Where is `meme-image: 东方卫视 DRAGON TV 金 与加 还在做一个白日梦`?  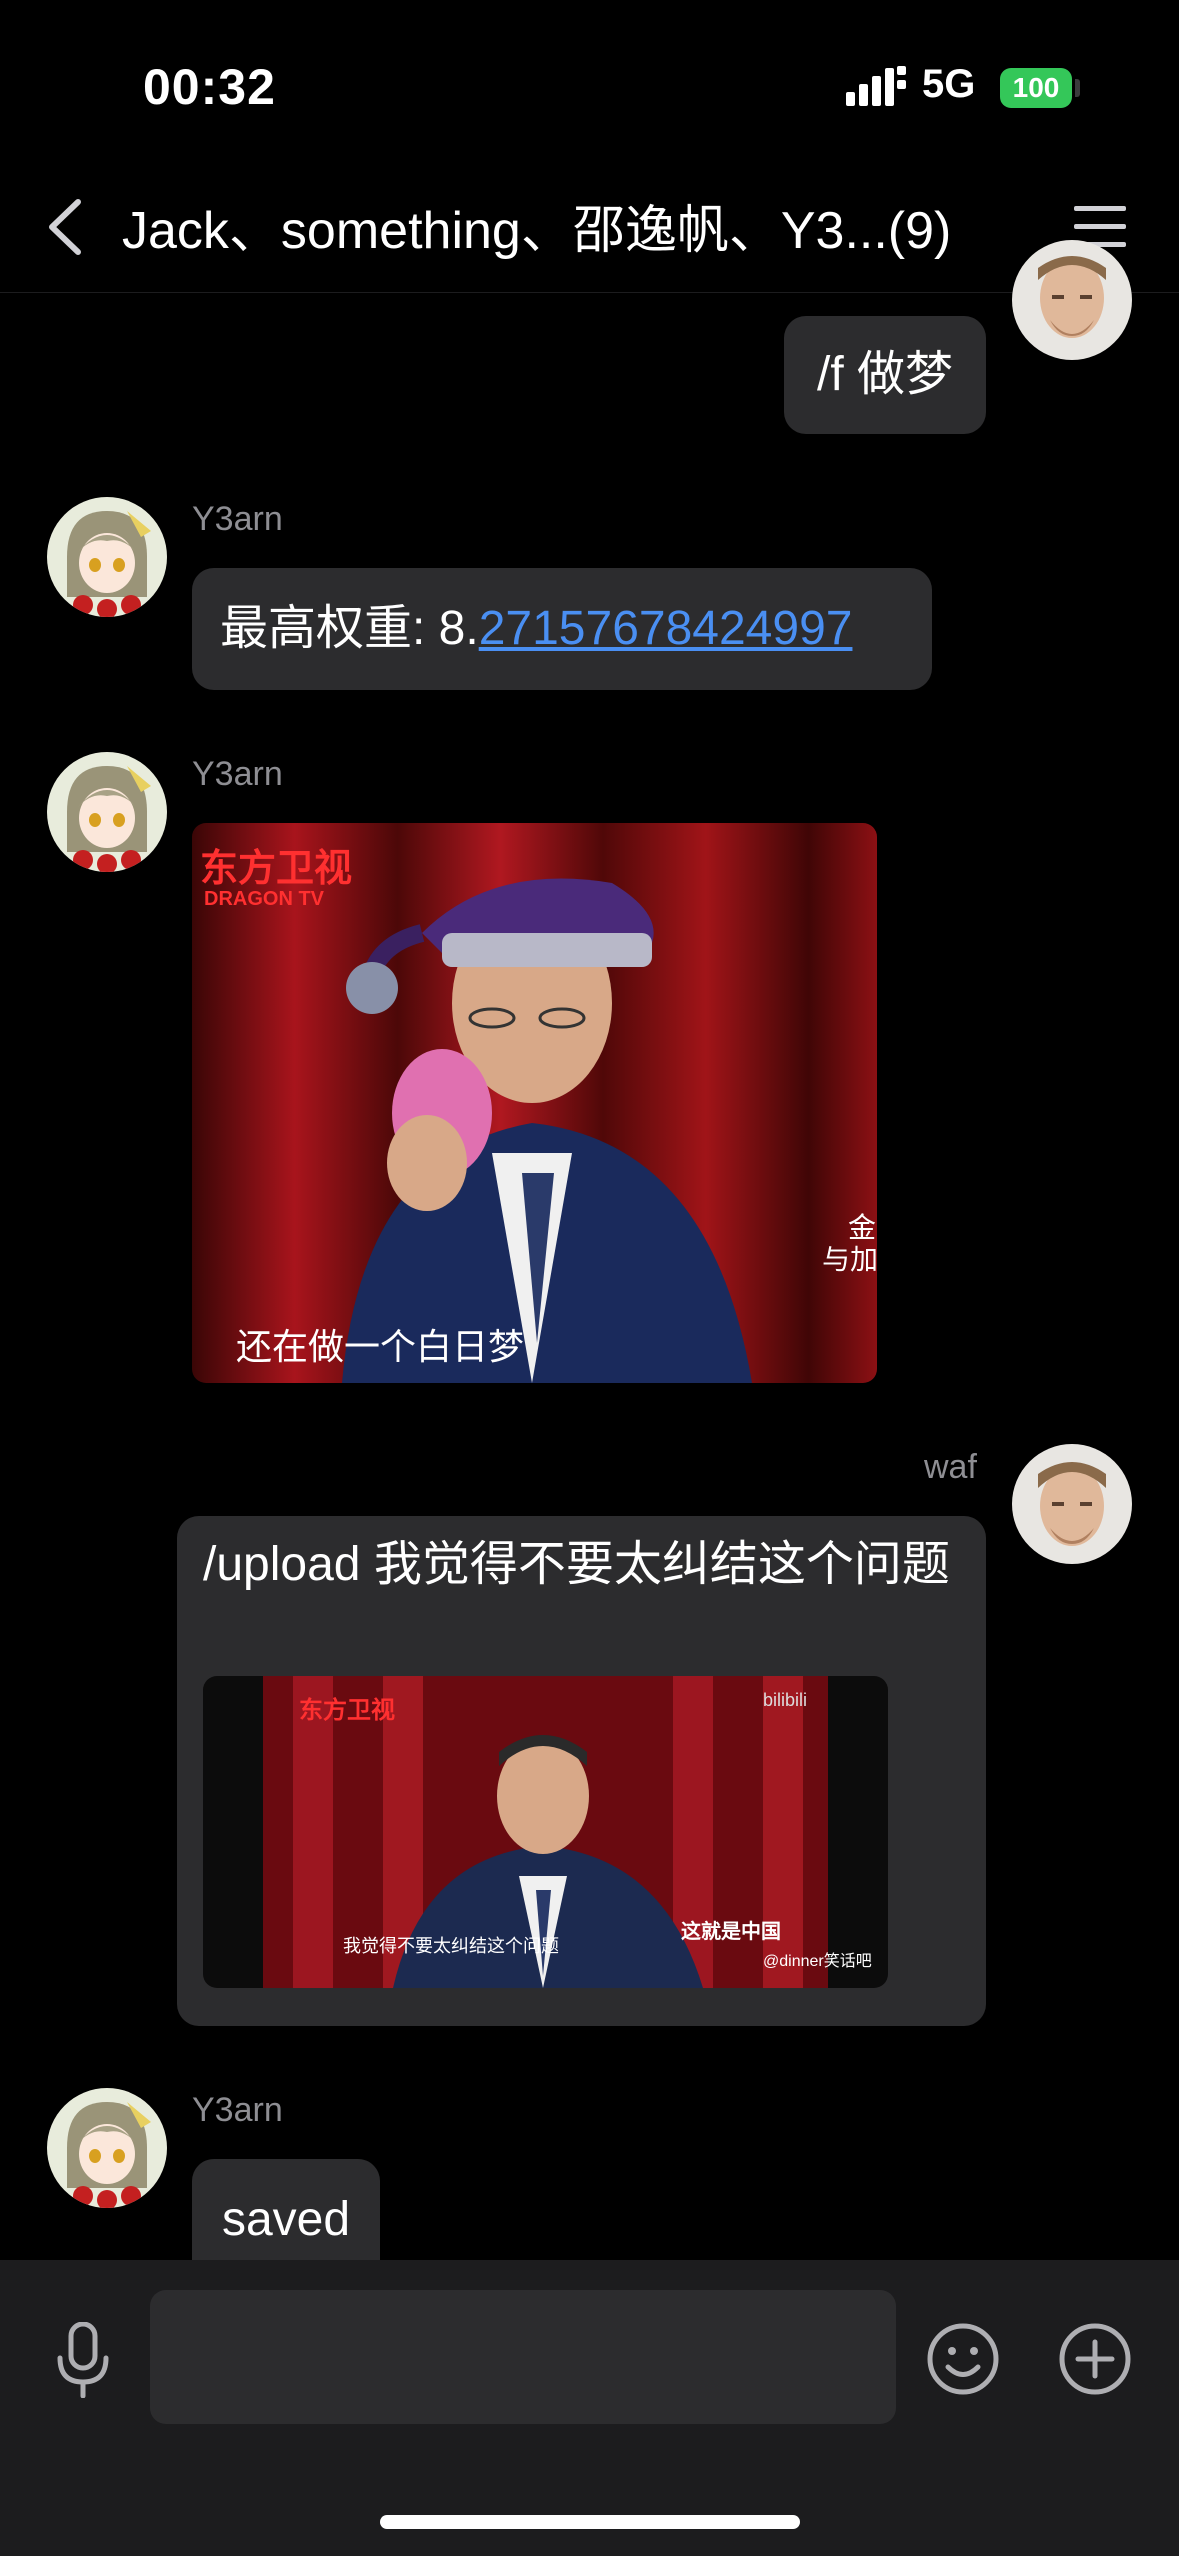
meme-image: 东方卫视 DRAGON TV 金 与加 还在做一个白日梦 is located at coordinates (534, 1103).